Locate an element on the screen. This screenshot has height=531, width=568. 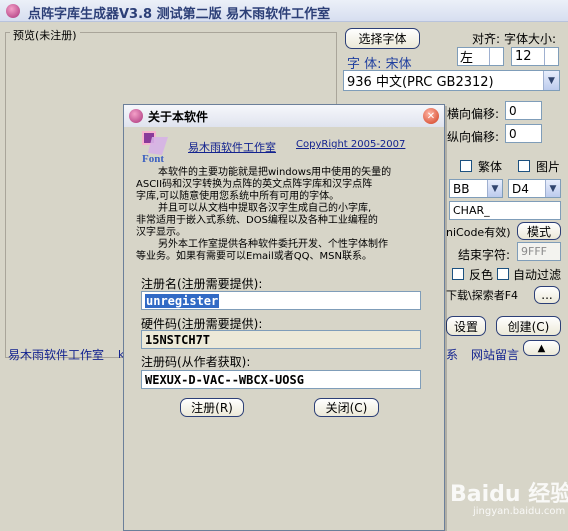
download-link: 下载\探索者F4 is located at coordinates (482, 295).